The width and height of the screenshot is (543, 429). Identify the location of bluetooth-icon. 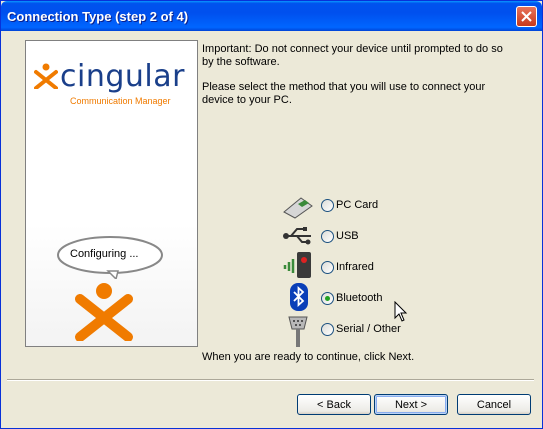
(299, 297).